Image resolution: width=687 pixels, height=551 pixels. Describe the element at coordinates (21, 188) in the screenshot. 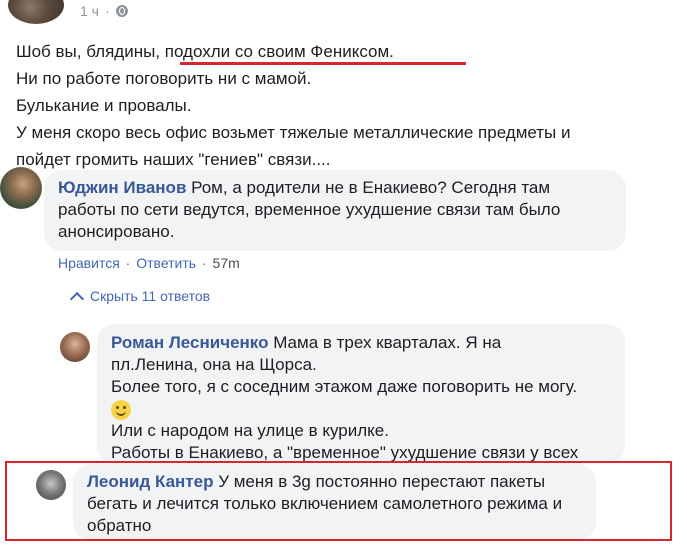

I see `commenter-avatar` at that location.